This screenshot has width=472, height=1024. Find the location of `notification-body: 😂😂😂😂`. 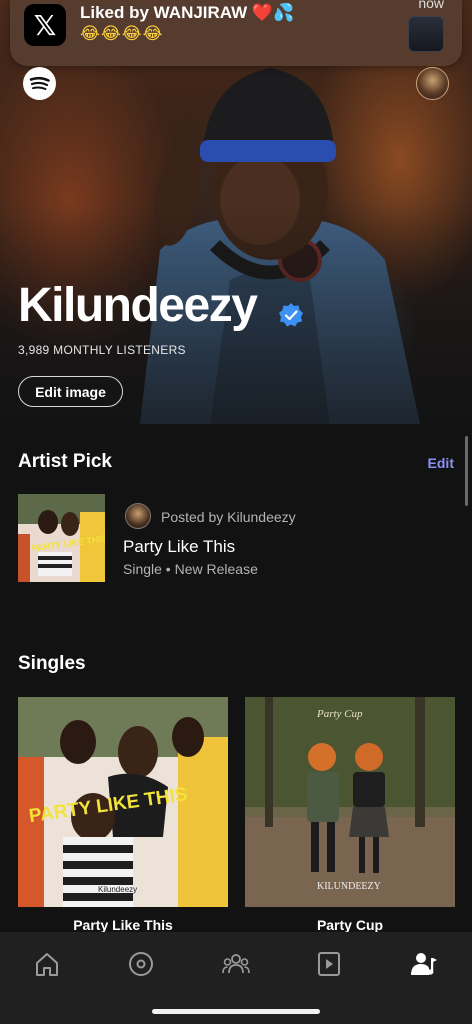

notification-body: 😂😂😂😂 is located at coordinates (122, 33).